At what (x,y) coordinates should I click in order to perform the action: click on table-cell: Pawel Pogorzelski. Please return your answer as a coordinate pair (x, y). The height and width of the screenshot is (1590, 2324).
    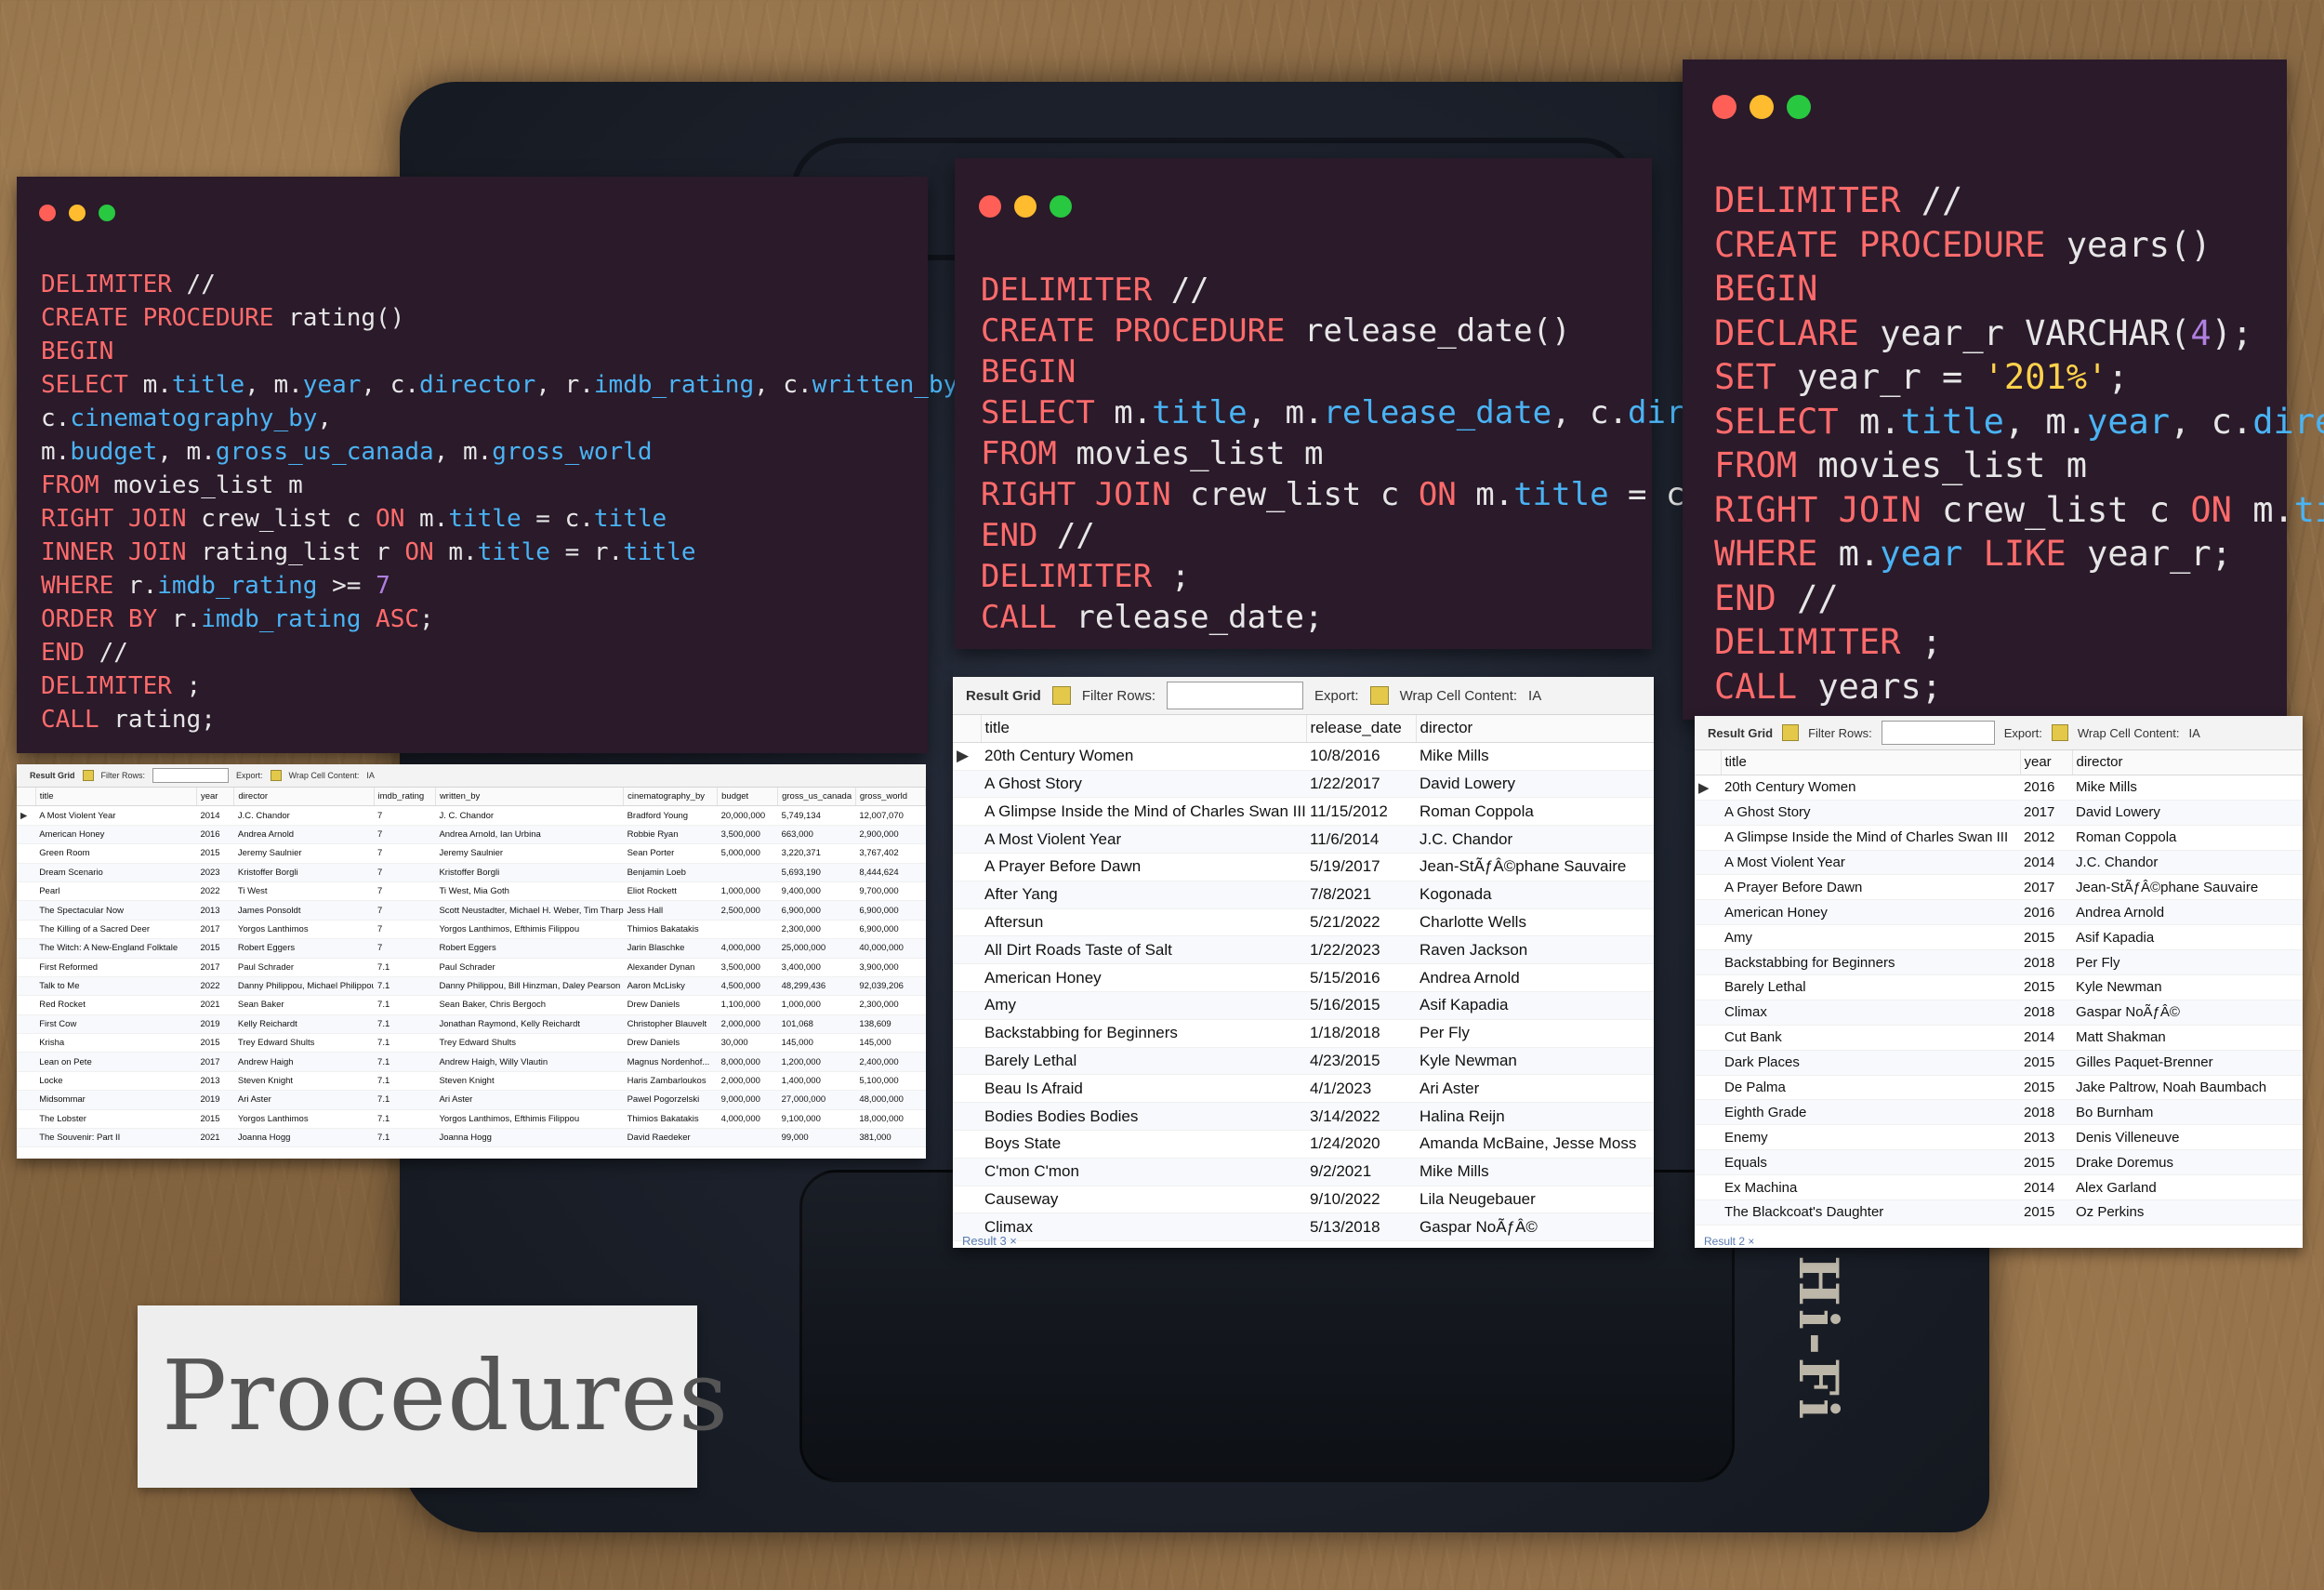
    Looking at the image, I should click on (670, 1100).